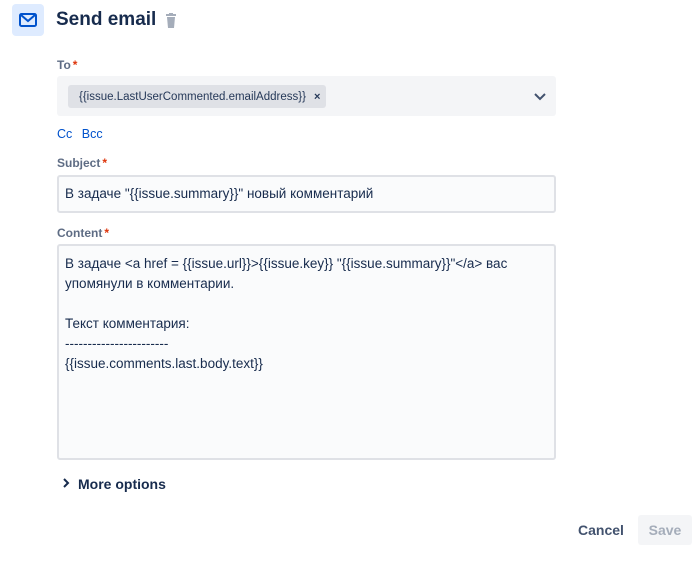 This screenshot has width=699, height=562. What do you see at coordinates (317, 97) in the screenshot?
I see `remove-recipient-icon: ×` at bounding box center [317, 97].